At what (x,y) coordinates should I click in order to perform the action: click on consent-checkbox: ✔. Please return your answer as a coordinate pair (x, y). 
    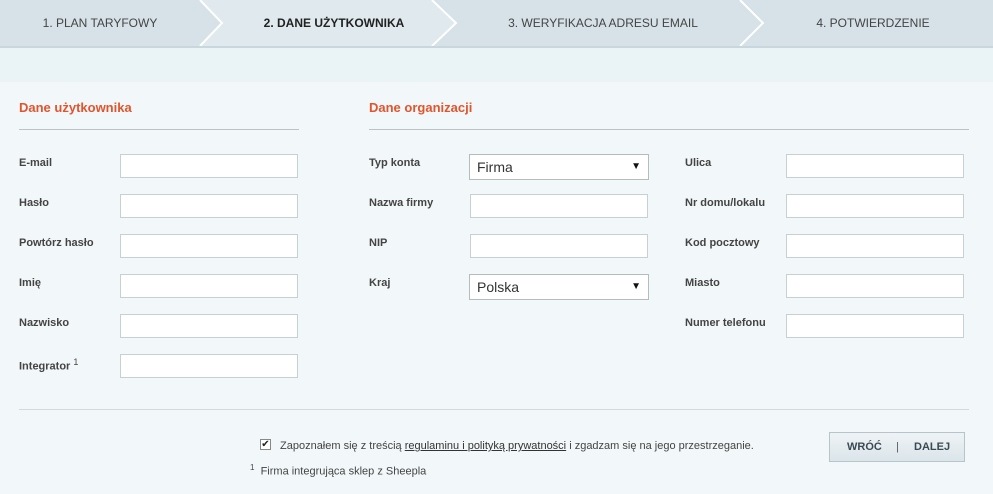
    Looking at the image, I should click on (265, 444).